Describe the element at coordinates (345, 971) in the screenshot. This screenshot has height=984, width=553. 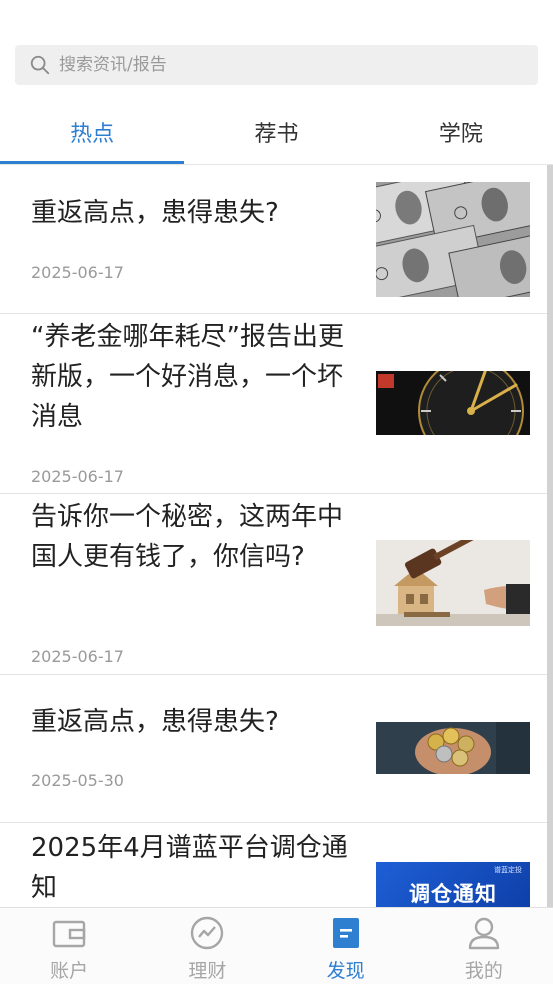
I see `nav-label: 发现` at that location.